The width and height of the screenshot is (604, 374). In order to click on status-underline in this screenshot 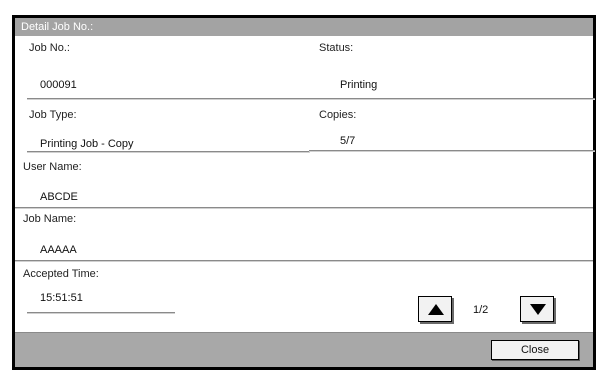, I will do `click(452, 99)`.